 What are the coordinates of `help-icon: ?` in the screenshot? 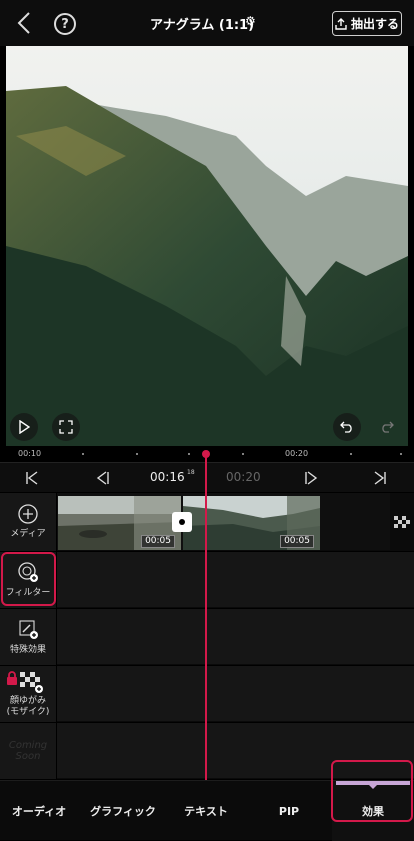 It's located at (65, 24).